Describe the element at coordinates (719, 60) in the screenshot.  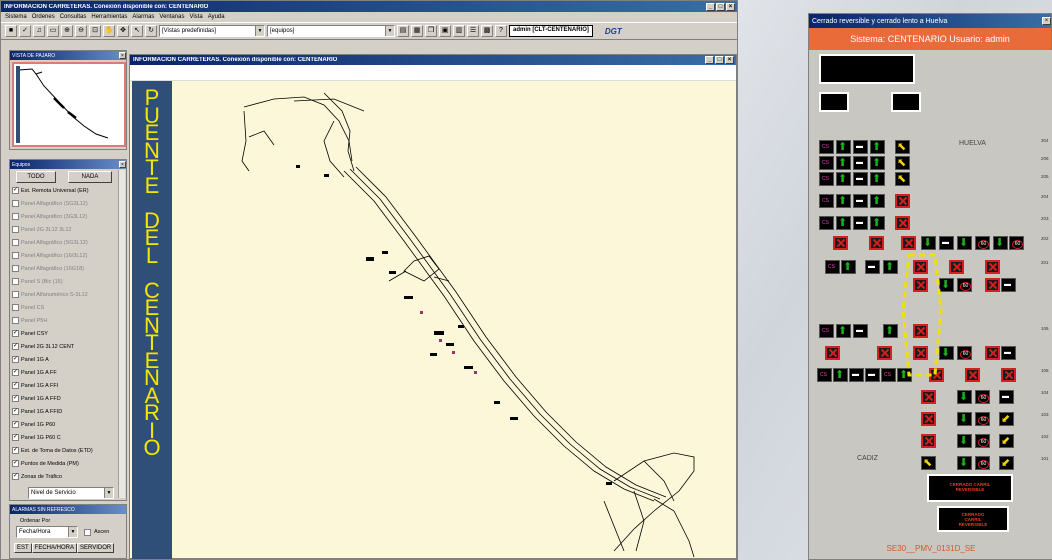
I see `map-maximize-button: □` at that location.